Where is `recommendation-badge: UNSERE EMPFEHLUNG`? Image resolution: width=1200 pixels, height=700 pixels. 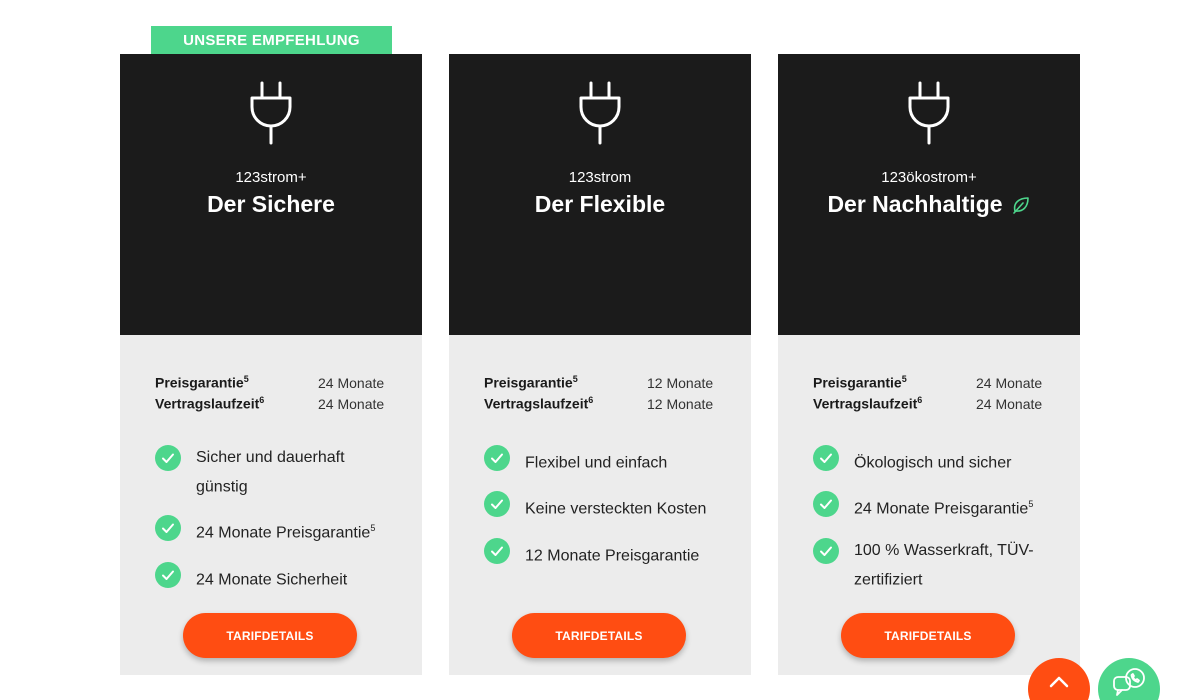
recommendation-badge: UNSERE EMPFEHLUNG is located at coordinates (271, 40).